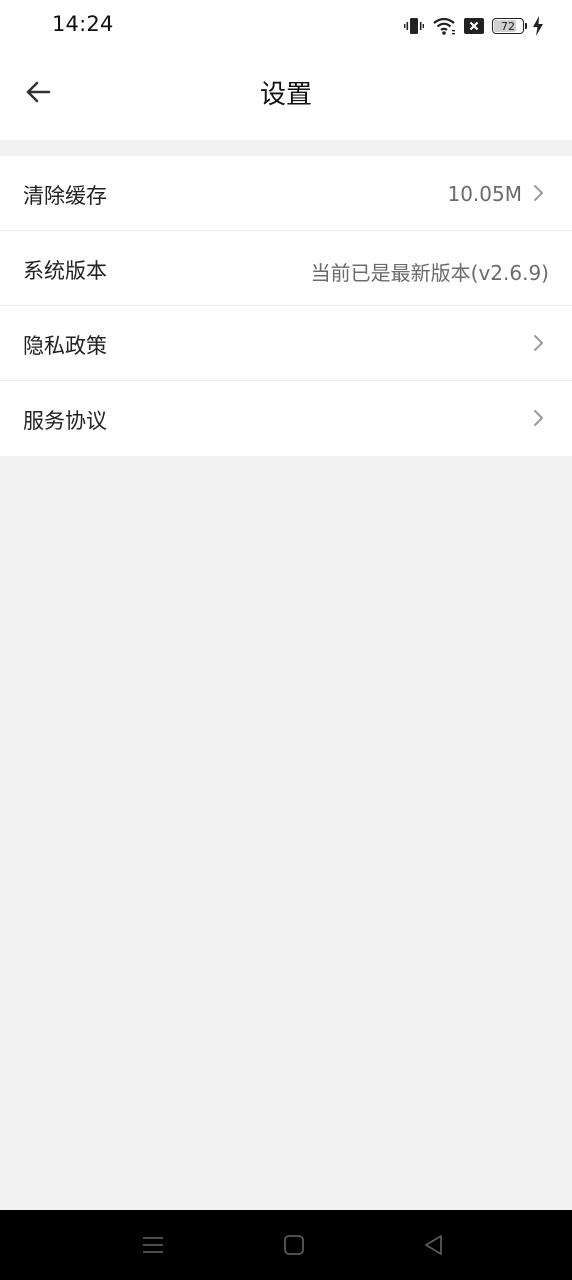 Image resolution: width=572 pixels, height=1280 pixels. I want to click on cache-size-value: 10.05M, so click(484, 194).